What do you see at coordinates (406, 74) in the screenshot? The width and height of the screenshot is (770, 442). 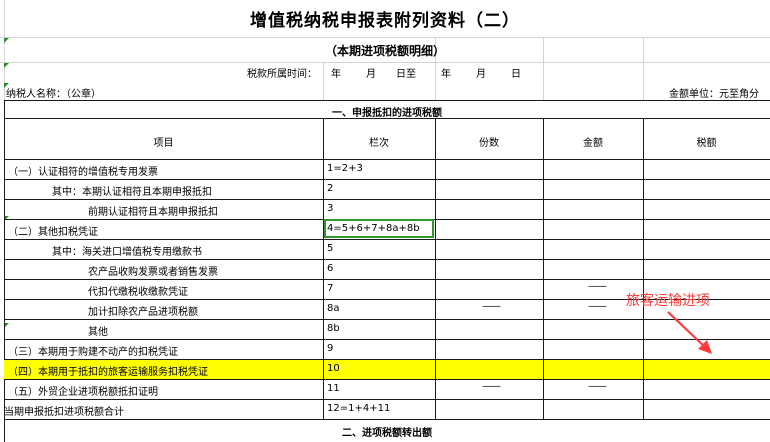 I see `period-day-to: 日至` at bounding box center [406, 74].